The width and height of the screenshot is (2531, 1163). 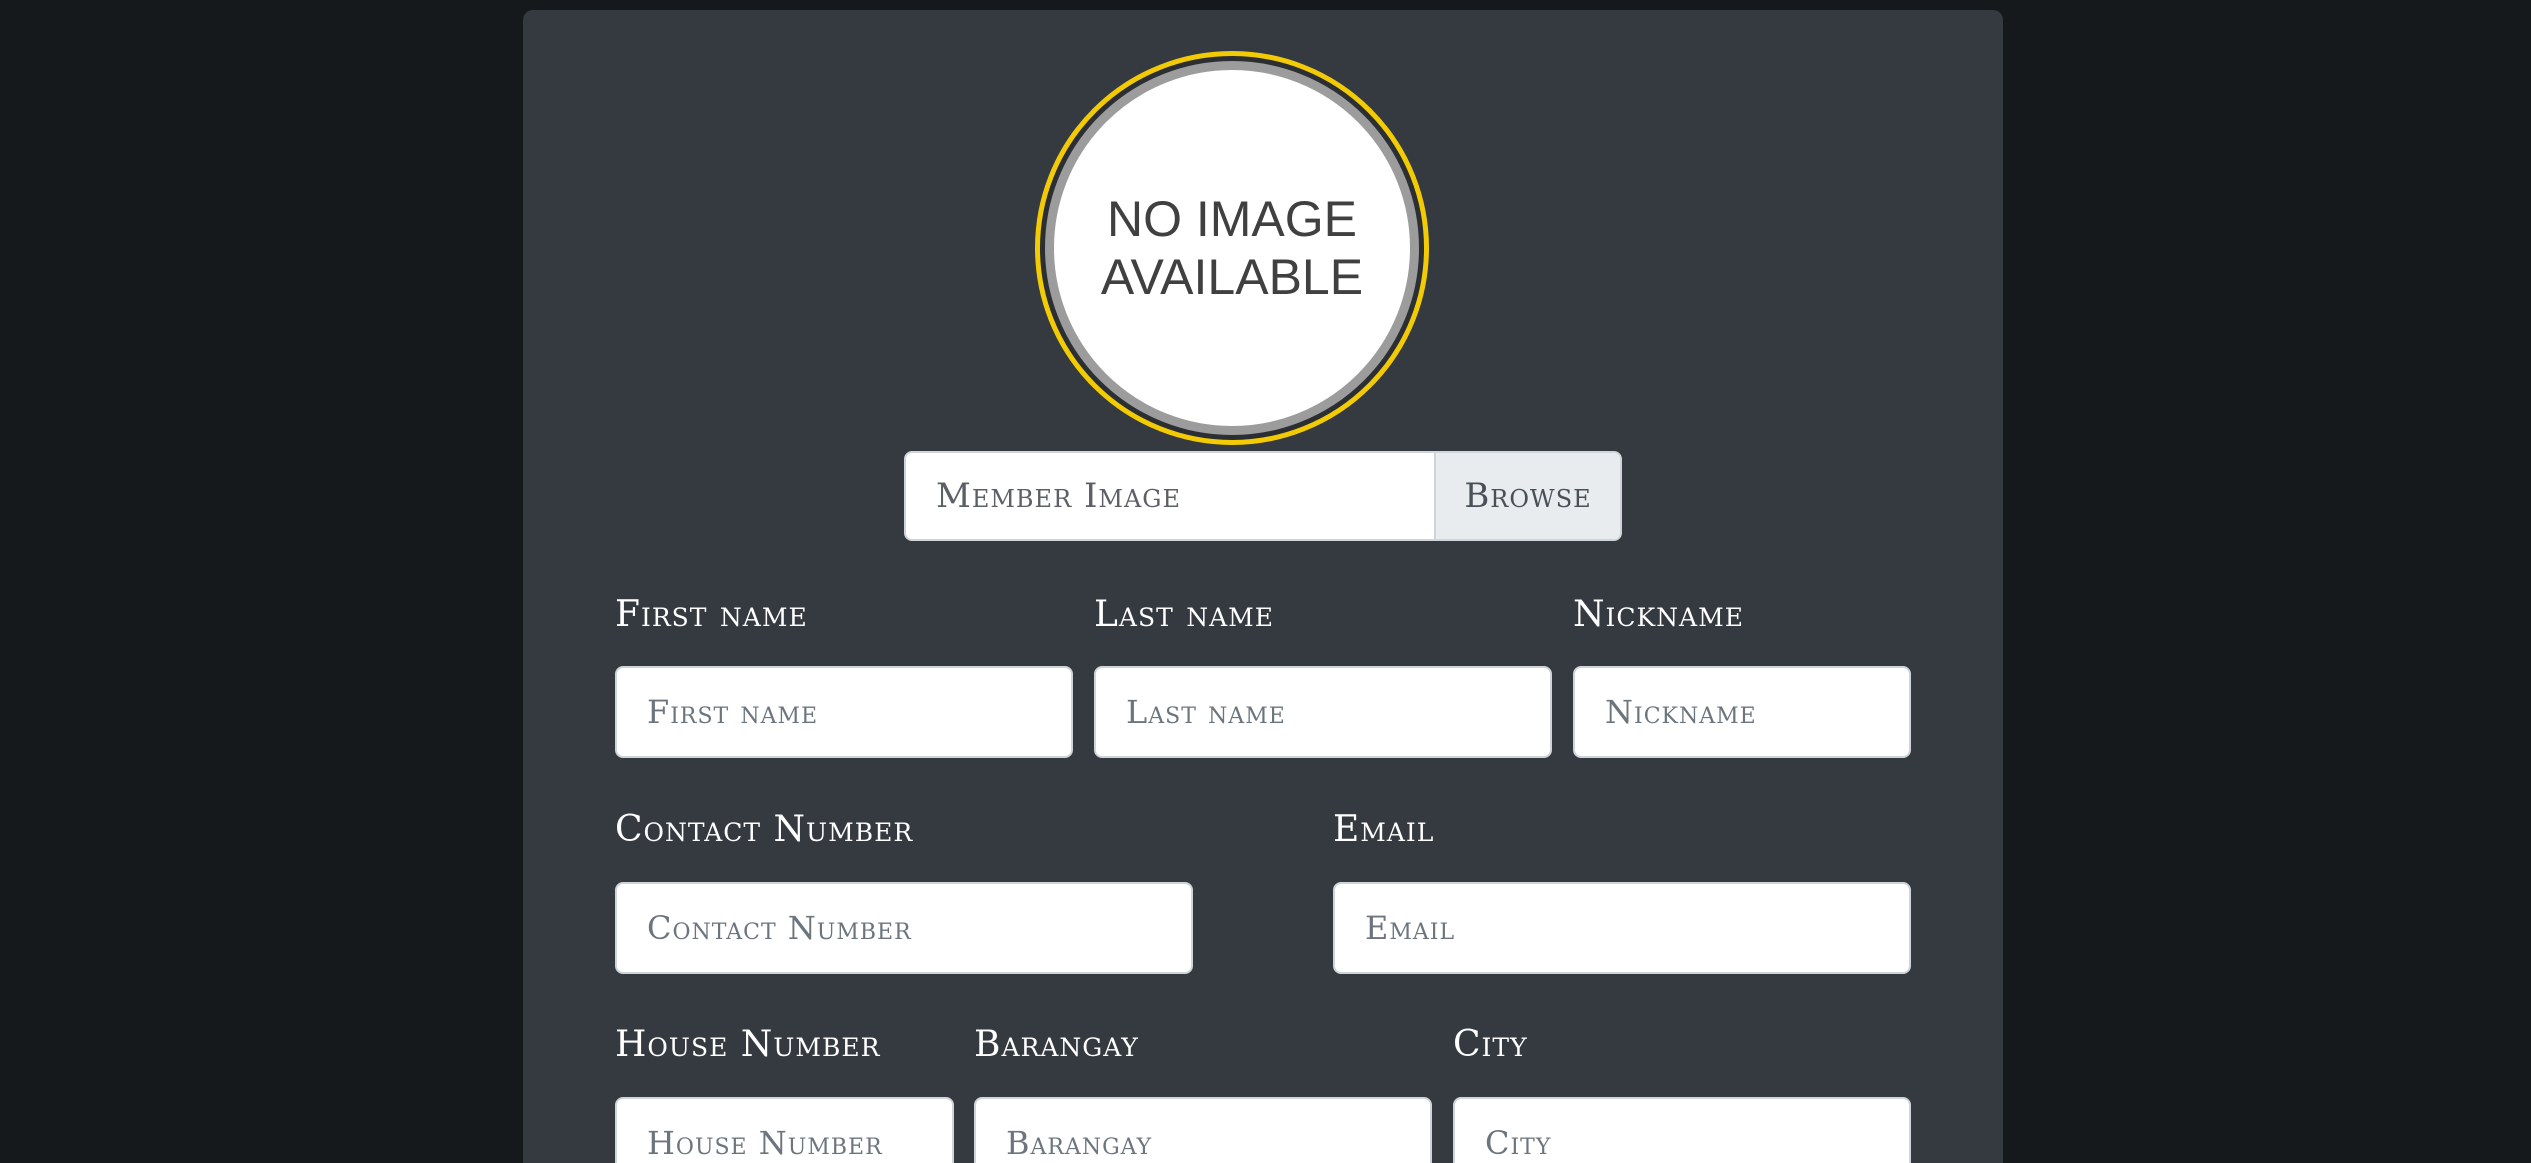 I want to click on nickname-label: Nickname, so click(x=1658, y=614).